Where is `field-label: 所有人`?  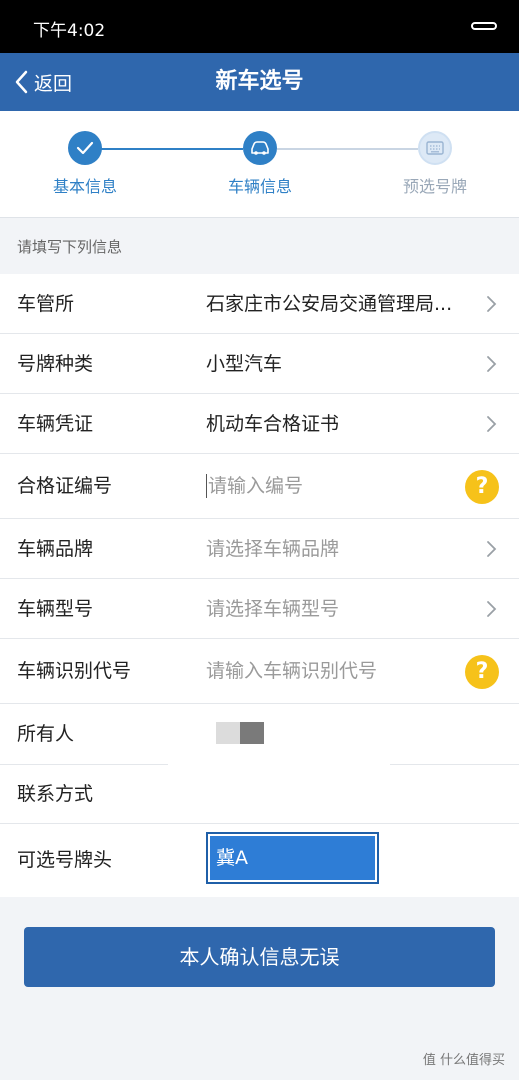 field-label: 所有人 is located at coordinates (46, 734).